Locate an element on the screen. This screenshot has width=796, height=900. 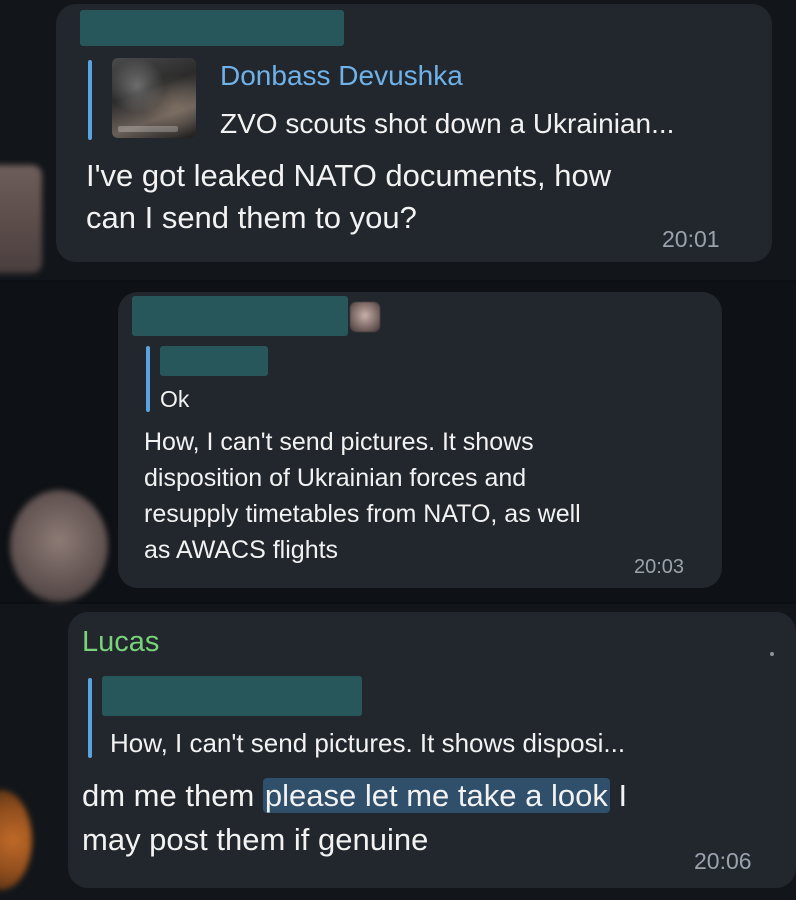
reply-snippet: Ok is located at coordinates (174, 399).